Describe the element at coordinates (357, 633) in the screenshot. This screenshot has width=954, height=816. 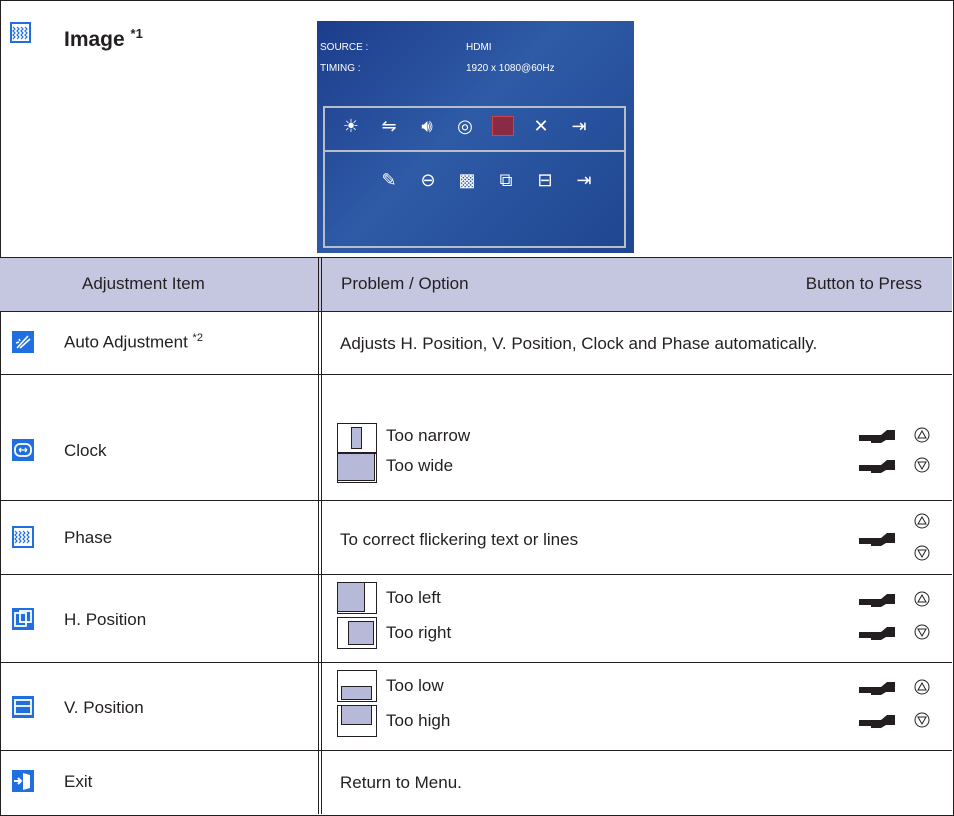
I see `too-right-swatch` at that location.